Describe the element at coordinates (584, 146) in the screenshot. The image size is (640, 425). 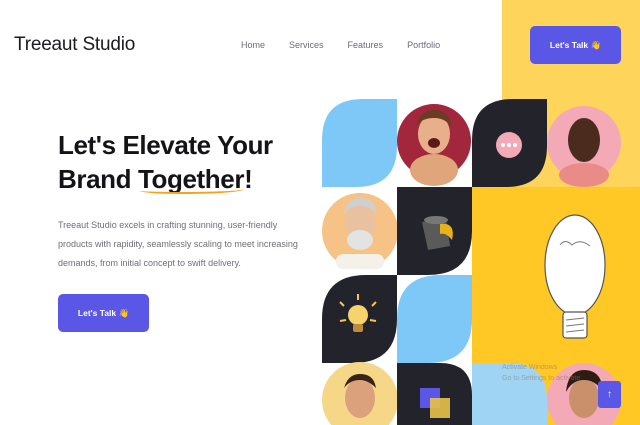
I see `face-man-pink-icon` at that location.